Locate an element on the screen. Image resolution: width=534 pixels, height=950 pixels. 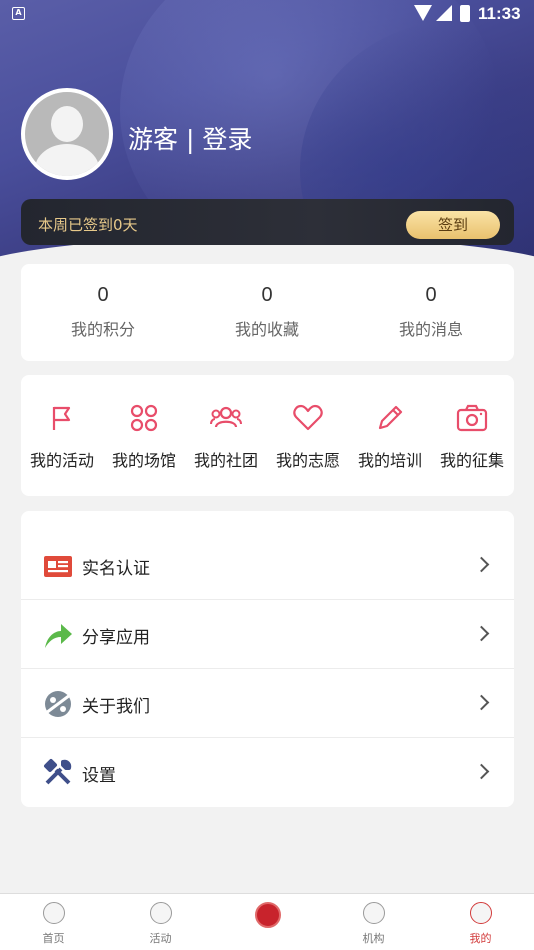
home-icon is located at coordinates (53, 913).